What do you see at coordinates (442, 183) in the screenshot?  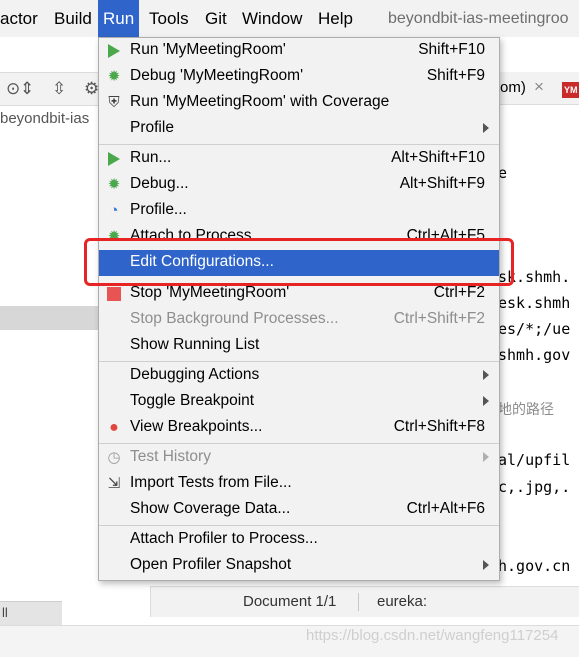 I see `menu-item-shortcut: Alt+Shift+F9` at bounding box center [442, 183].